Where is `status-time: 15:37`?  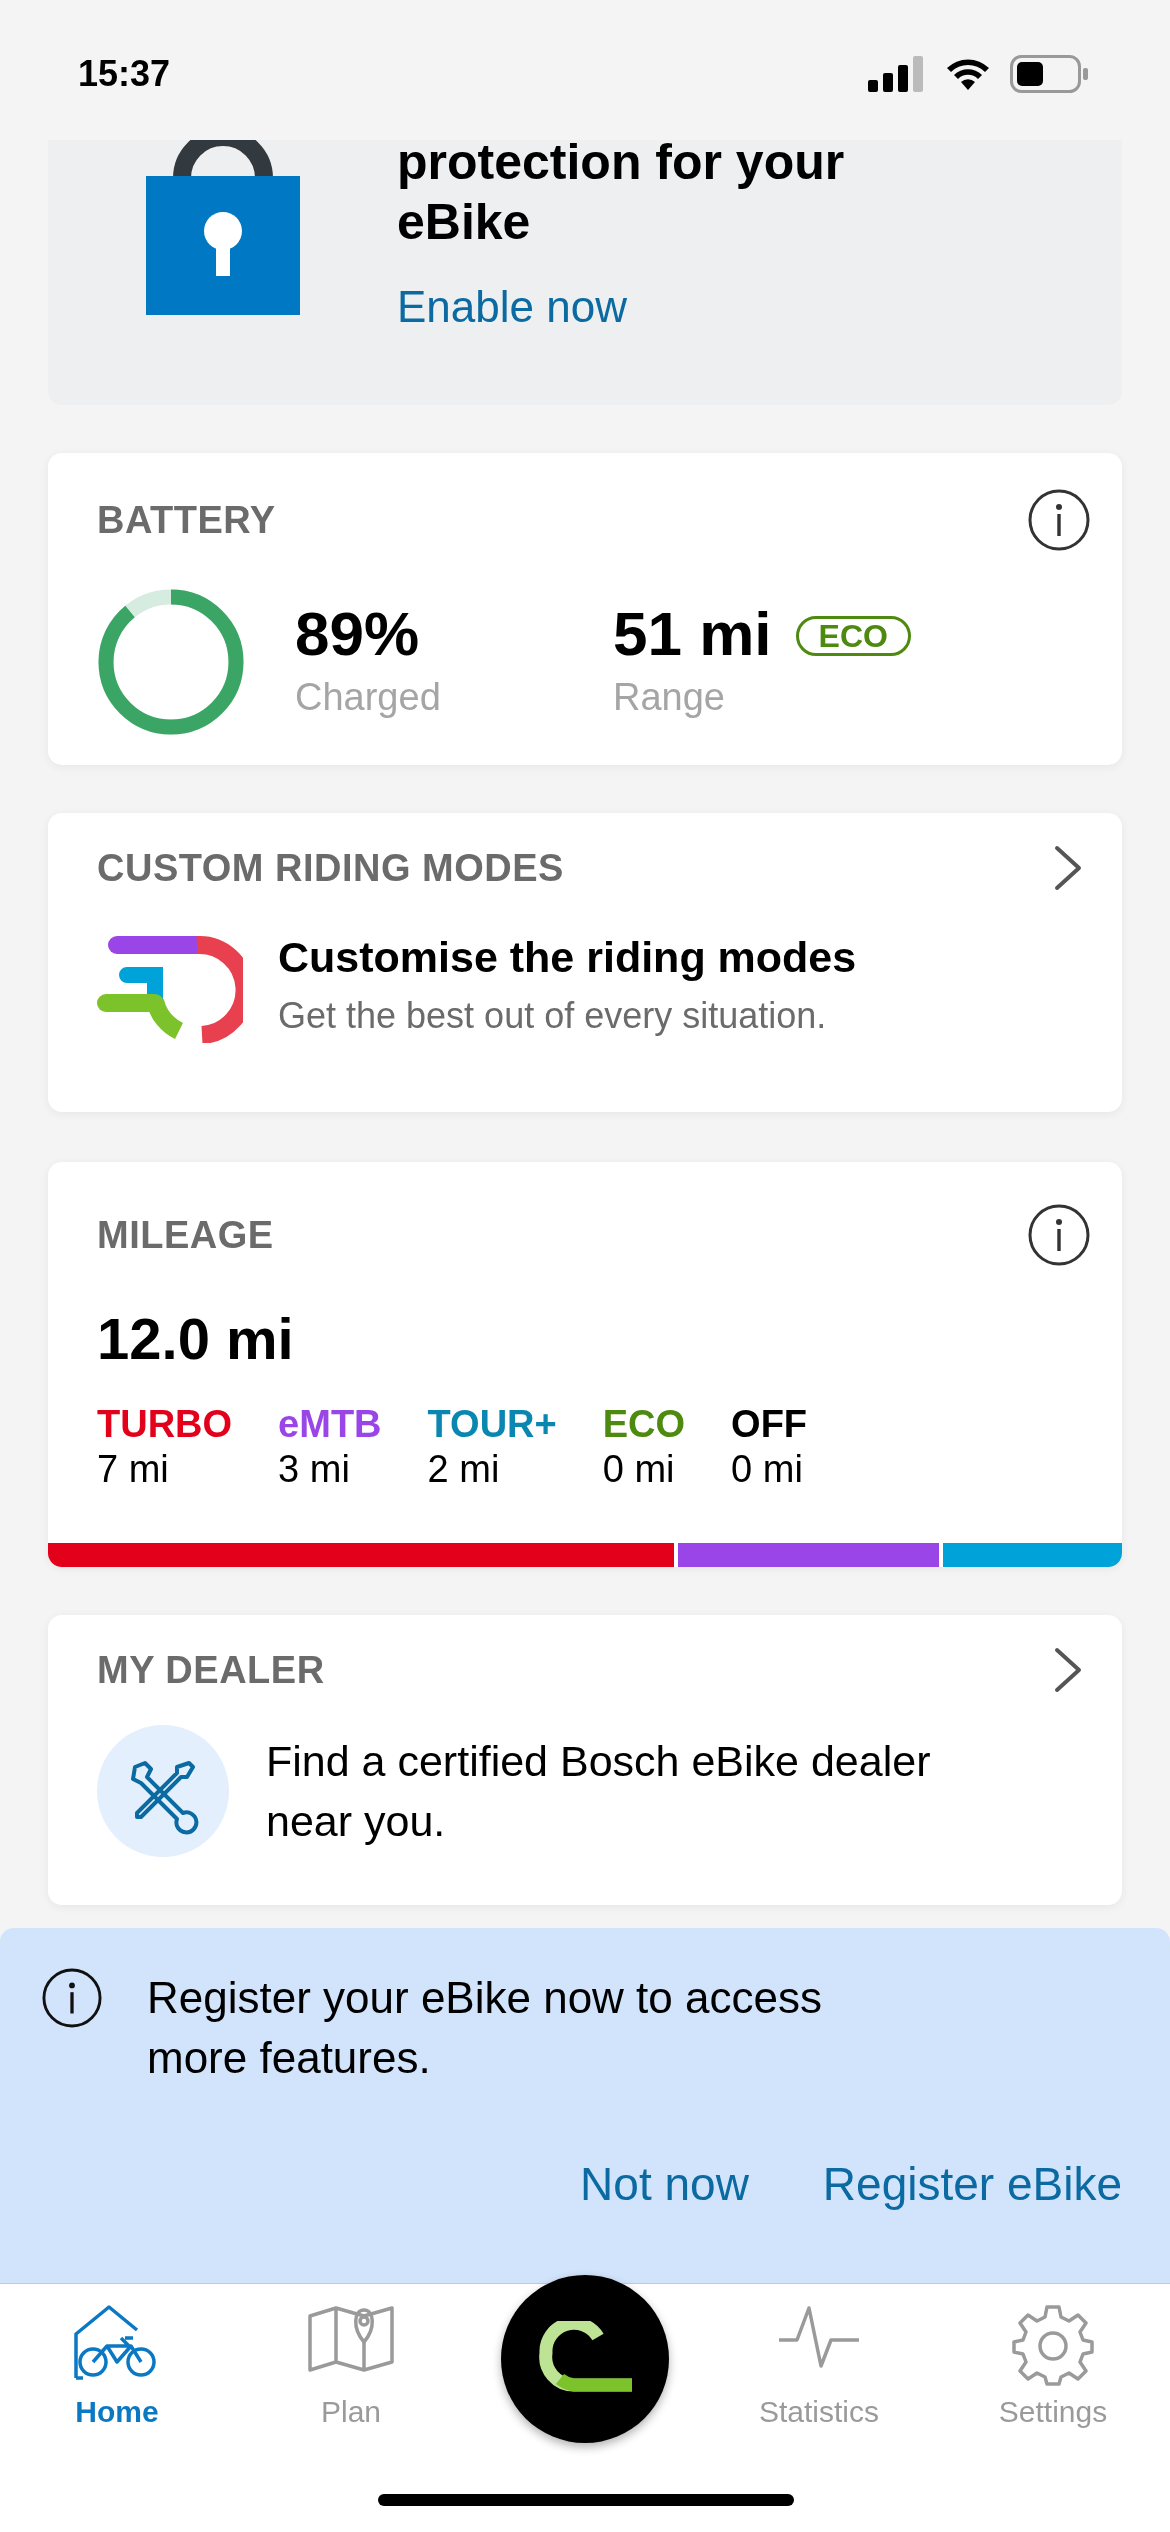 status-time: 15:37 is located at coordinates (124, 74).